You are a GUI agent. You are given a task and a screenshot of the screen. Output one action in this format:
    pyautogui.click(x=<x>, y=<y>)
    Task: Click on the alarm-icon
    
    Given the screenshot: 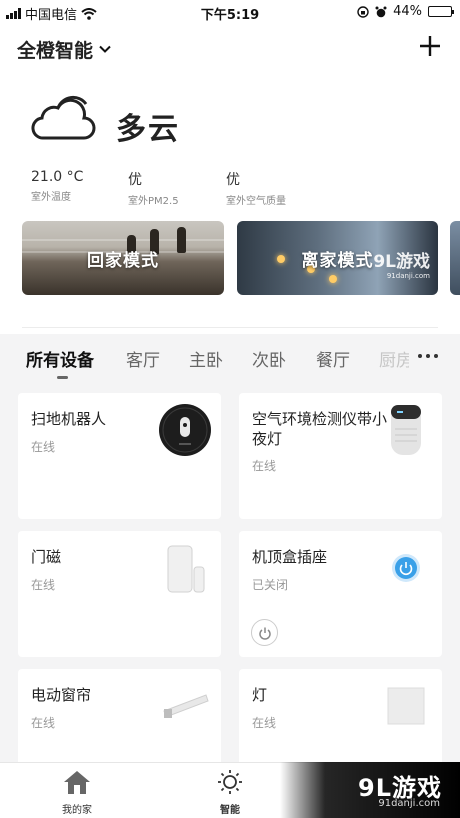 What is the action you would take?
    pyautogui.click(x=381, y=11)
    